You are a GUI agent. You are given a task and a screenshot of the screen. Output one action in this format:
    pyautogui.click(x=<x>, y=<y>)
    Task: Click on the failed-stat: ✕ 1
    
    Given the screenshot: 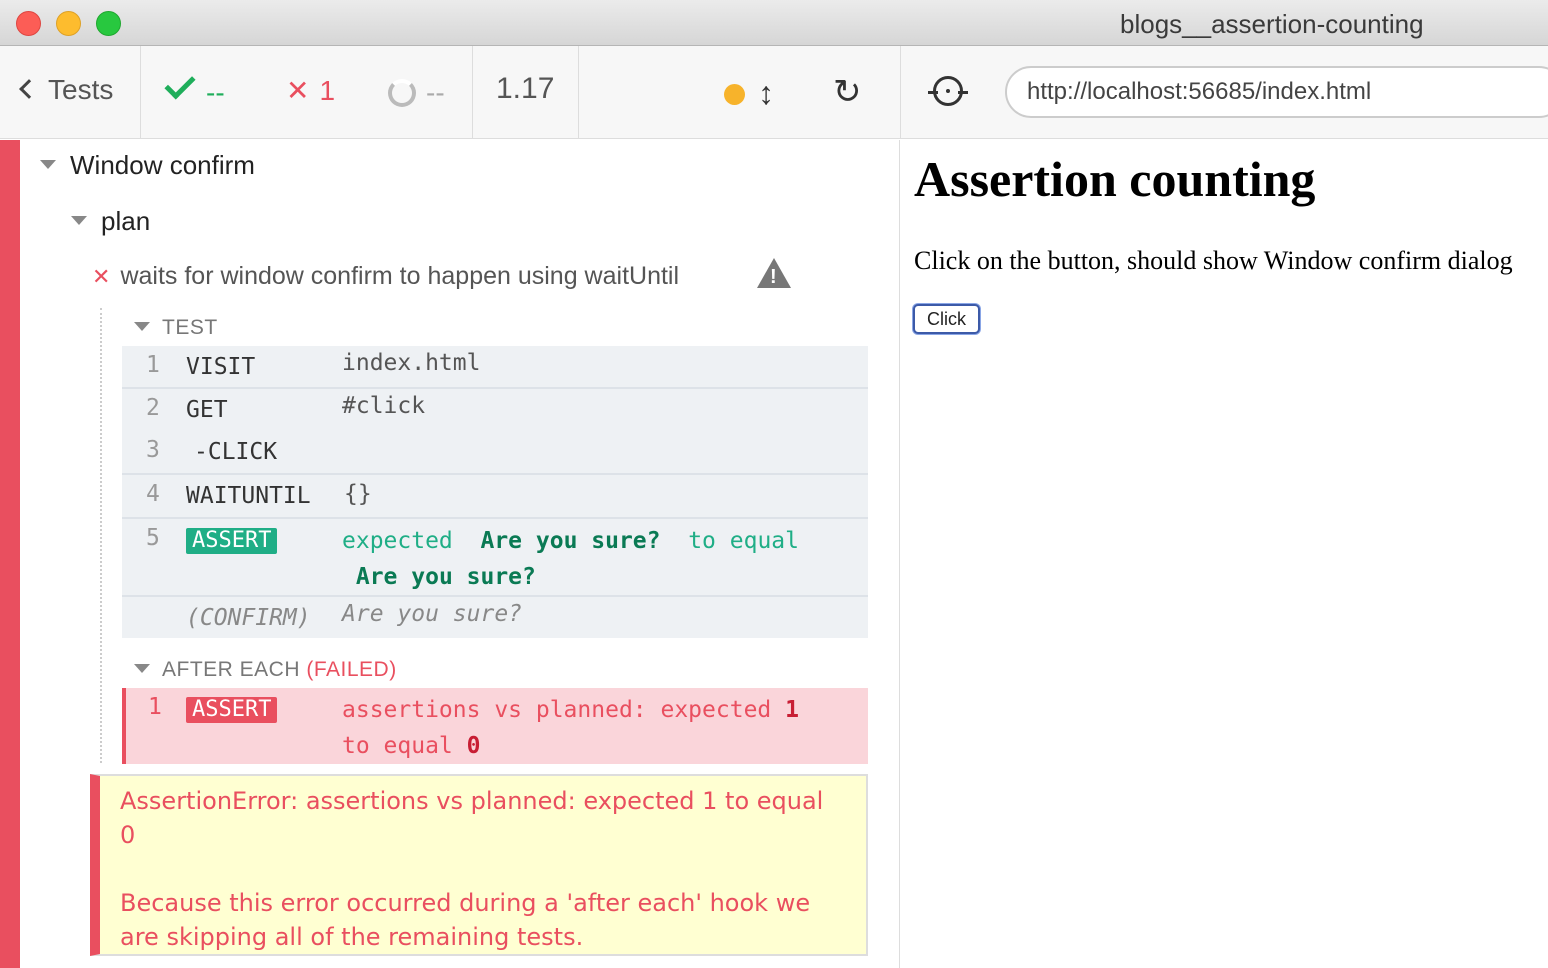 What is the action you would take?
    pyautogui.click(x=310, y=90)
    